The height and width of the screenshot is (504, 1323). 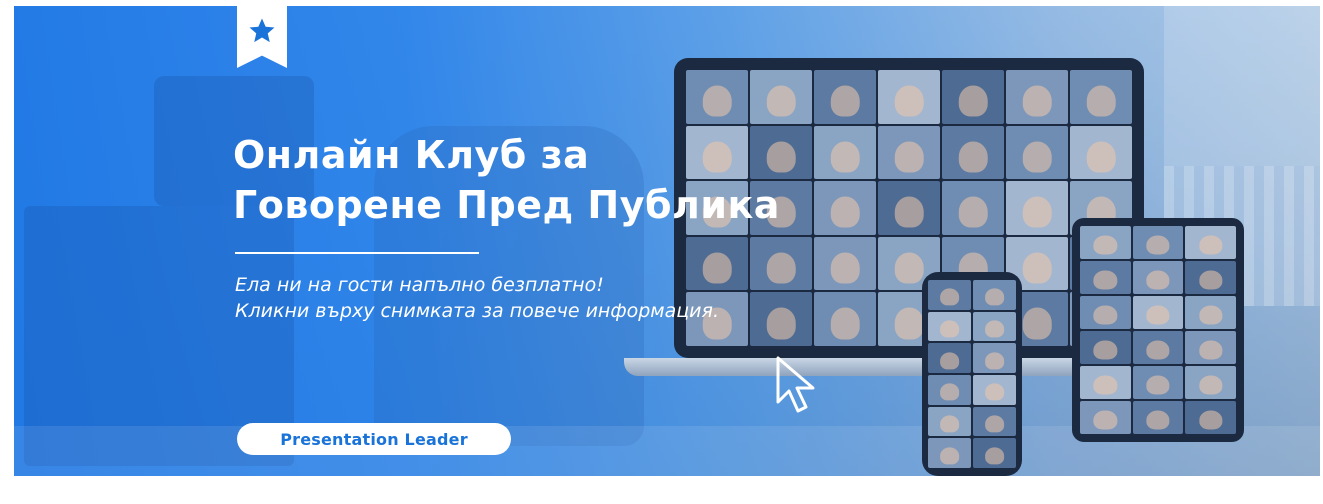 I want to click on banner-title: Онлайн Клуб за Говорене Пред Публика, so click(x=506, y=180).